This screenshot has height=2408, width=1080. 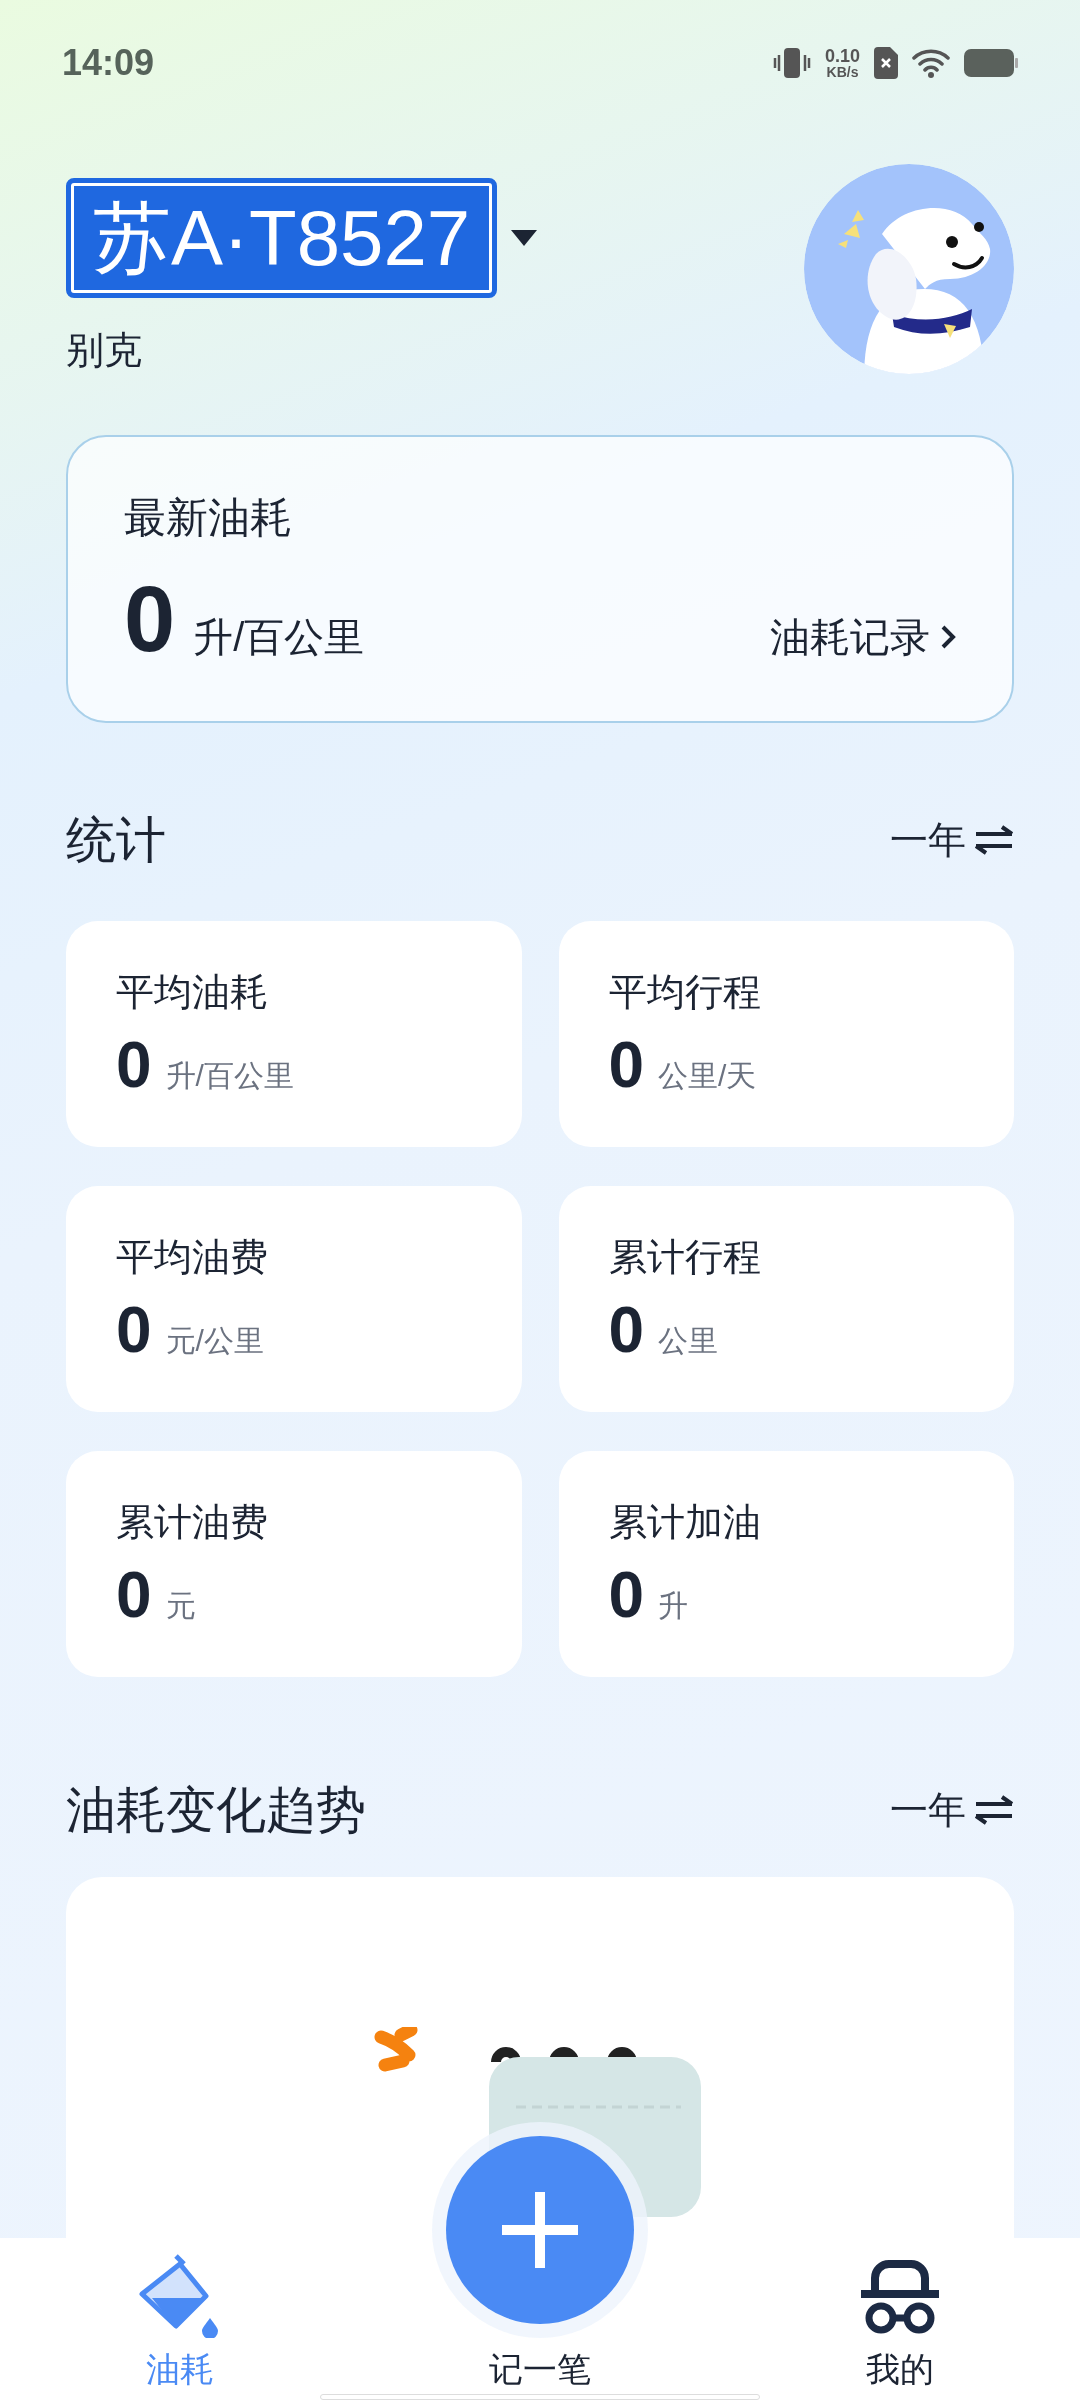 What do you see at coordinates (214, 1341) in the screenshot?
I see `stat-unit: 元/公里` at bounding box center [214, 1341].